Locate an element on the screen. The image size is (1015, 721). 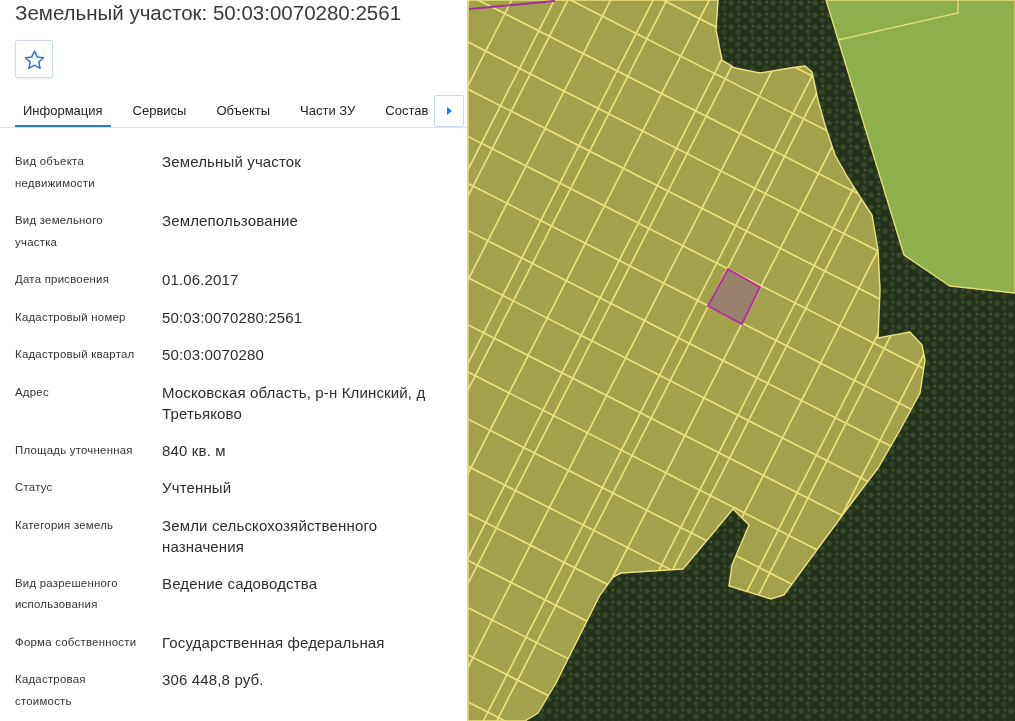
field-value: 306 448,8 руб. is located at coordinates (213, 680).